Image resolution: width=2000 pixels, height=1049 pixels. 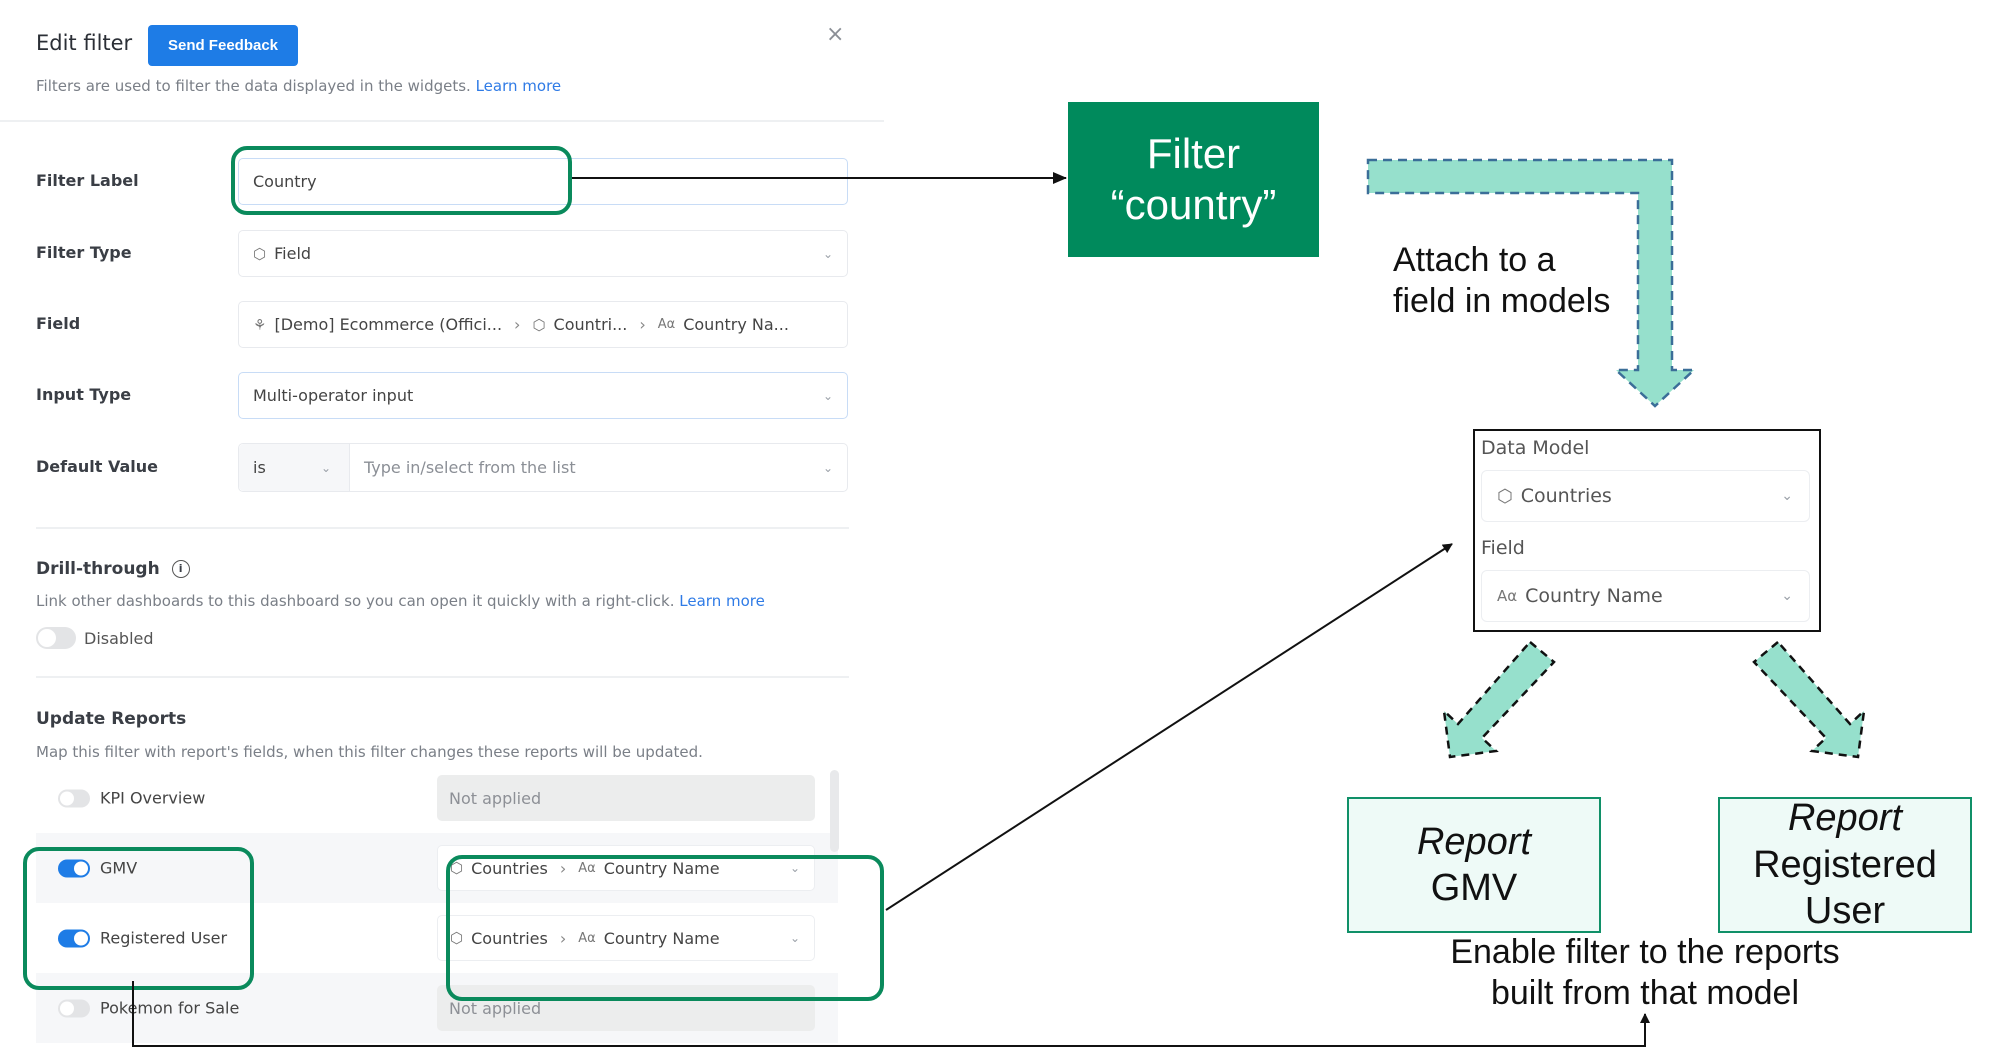 I want to click on highlight-report-mappings, so click(x=665, y=928).